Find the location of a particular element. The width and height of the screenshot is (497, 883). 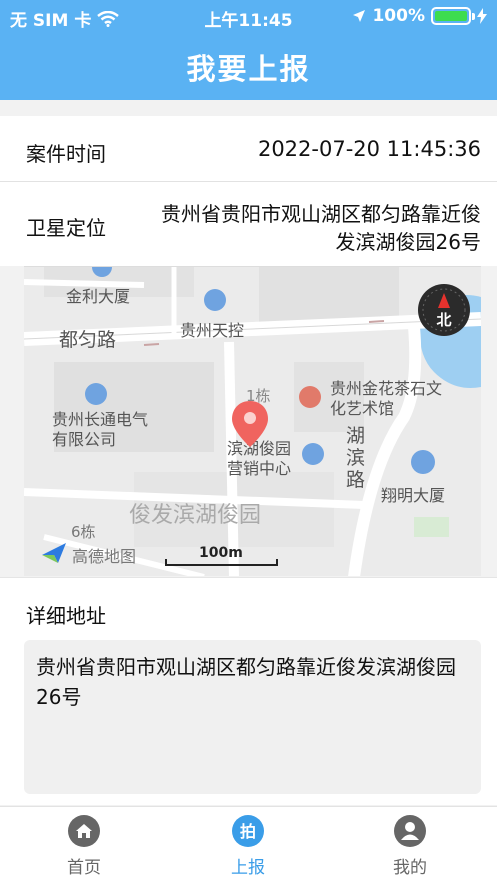

tab-report-label: 上报 is located at coordinates (248, 868).